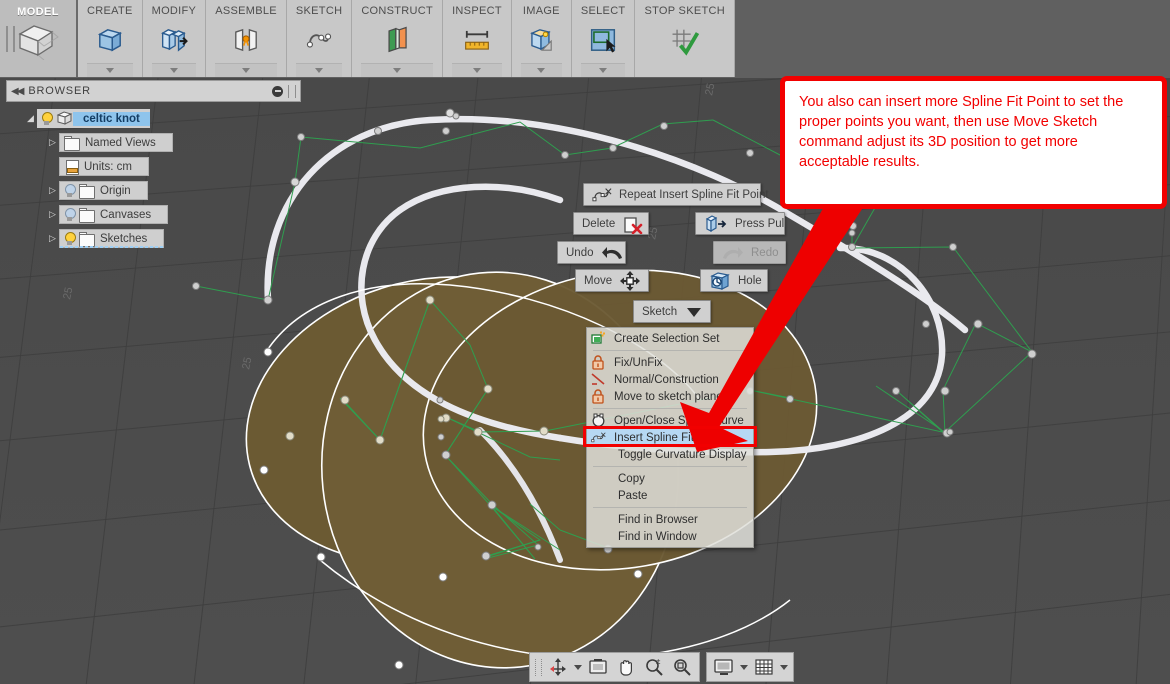 This screenshot has height=684, width=1170. What do you see at coordinates (750, 280) in the screenshot?
I see `marking-menu-label: Hole` at bounding box center [750, 280].